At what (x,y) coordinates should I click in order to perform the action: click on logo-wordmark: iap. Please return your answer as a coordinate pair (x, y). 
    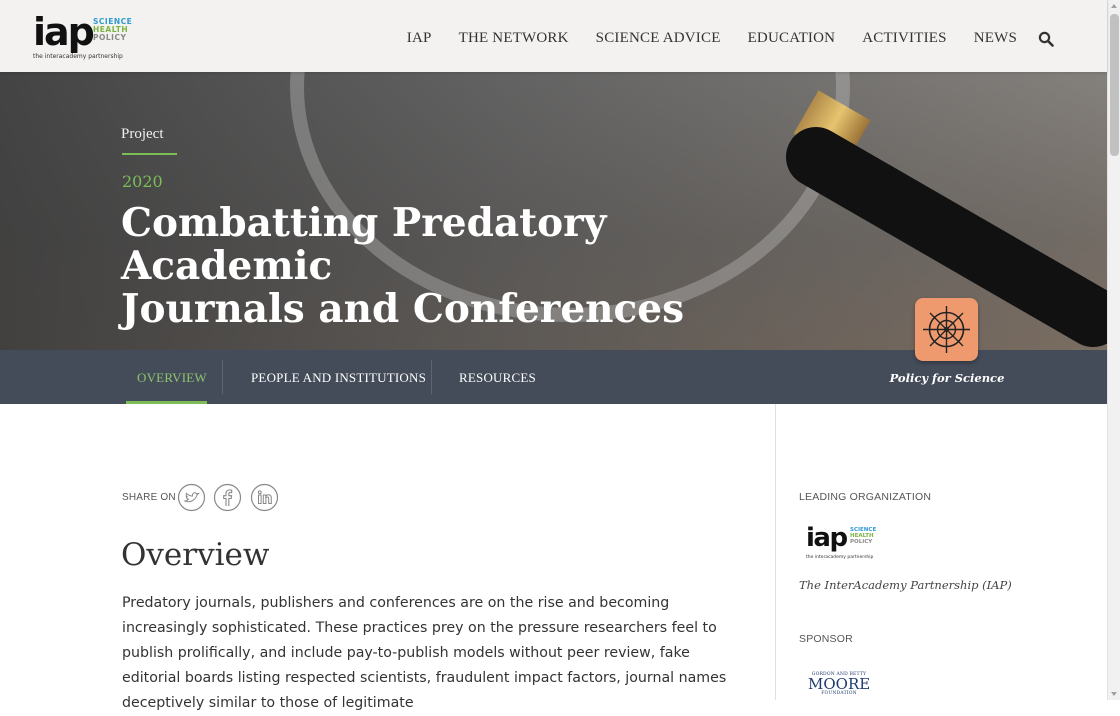
    Looking at the image, I should click on (64, 32).